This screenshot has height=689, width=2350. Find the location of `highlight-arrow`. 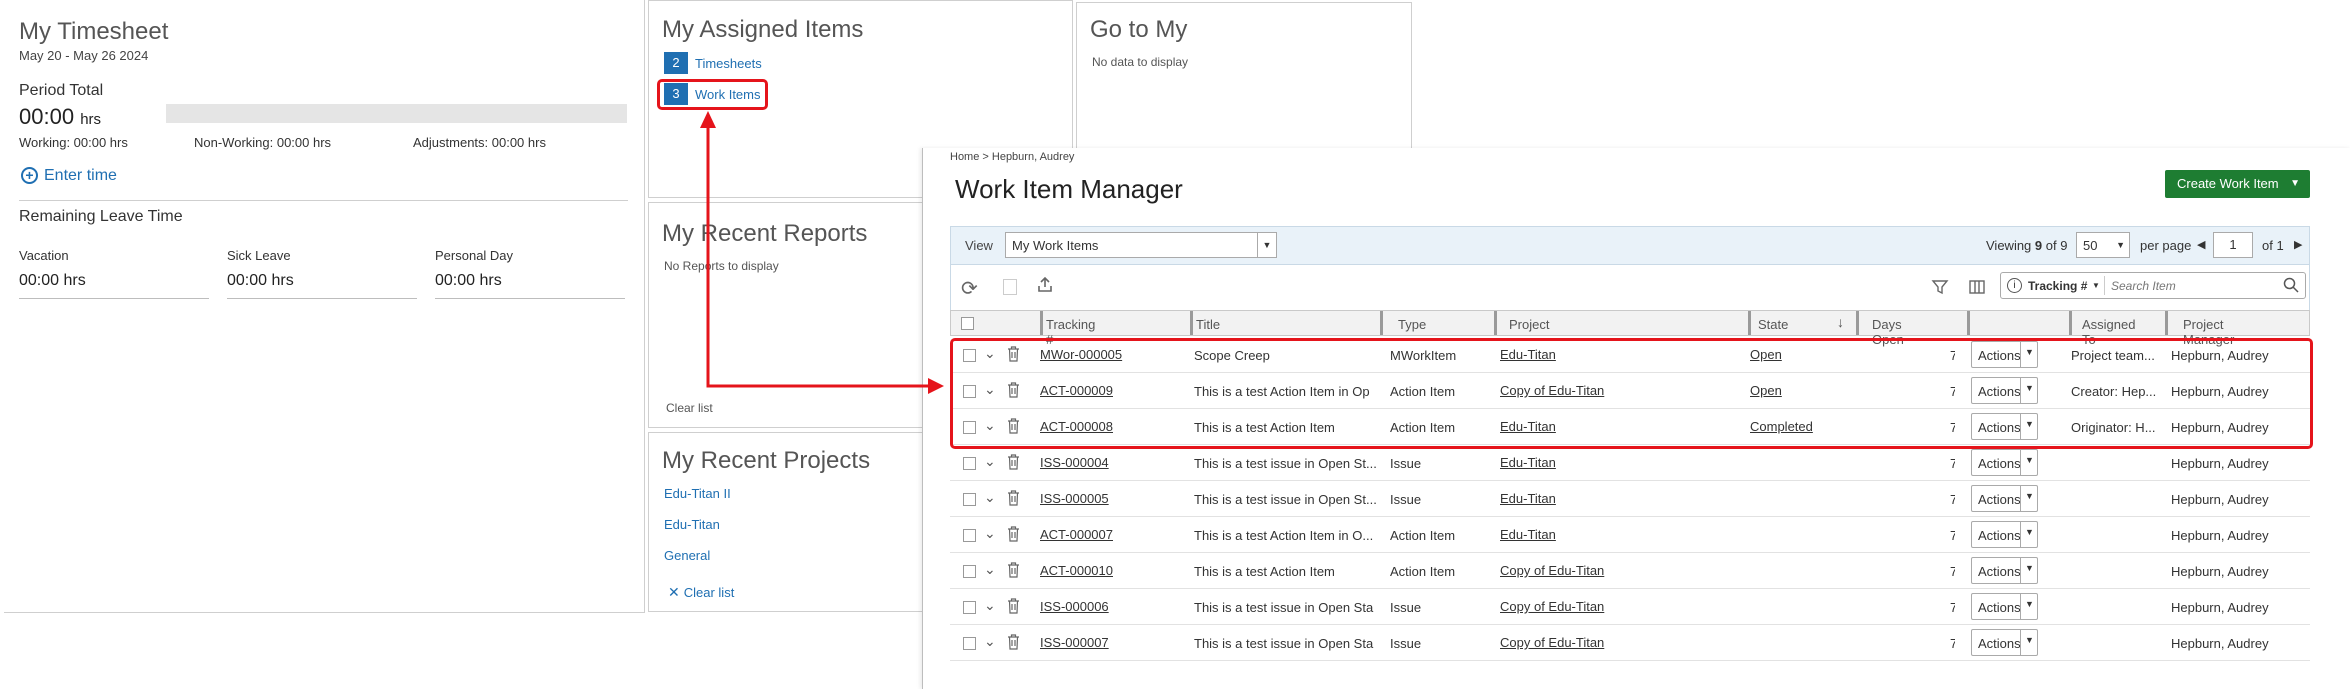

highlight-arrow is located at coordinates (822, 252).